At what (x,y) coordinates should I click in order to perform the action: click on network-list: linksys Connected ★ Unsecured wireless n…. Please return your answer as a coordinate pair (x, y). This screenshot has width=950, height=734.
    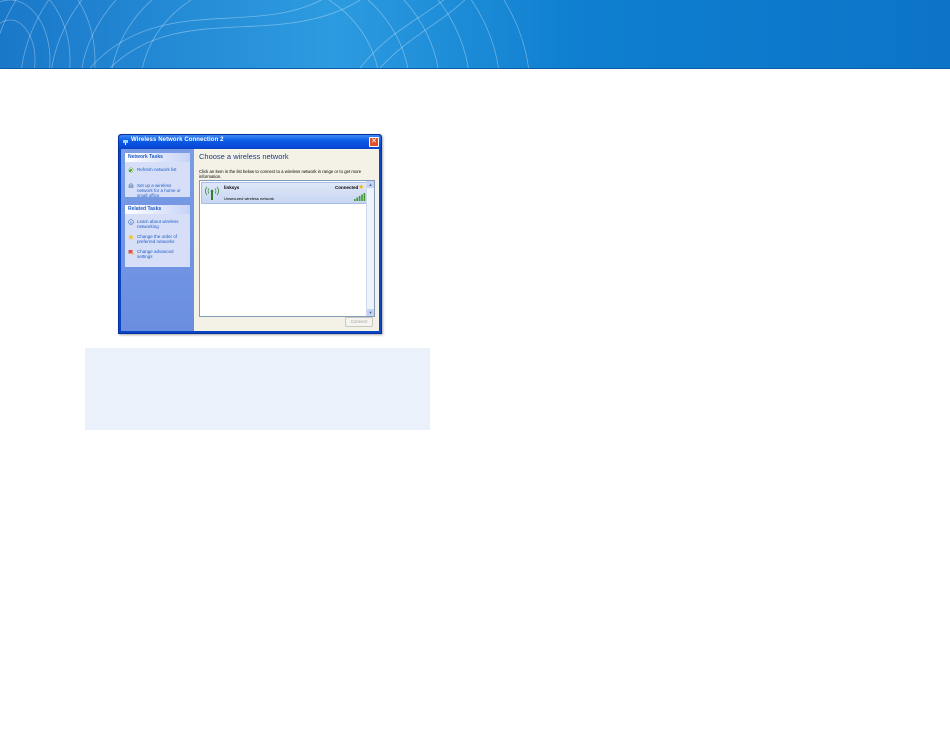
    Looking at the image, I should click on (287, 248).